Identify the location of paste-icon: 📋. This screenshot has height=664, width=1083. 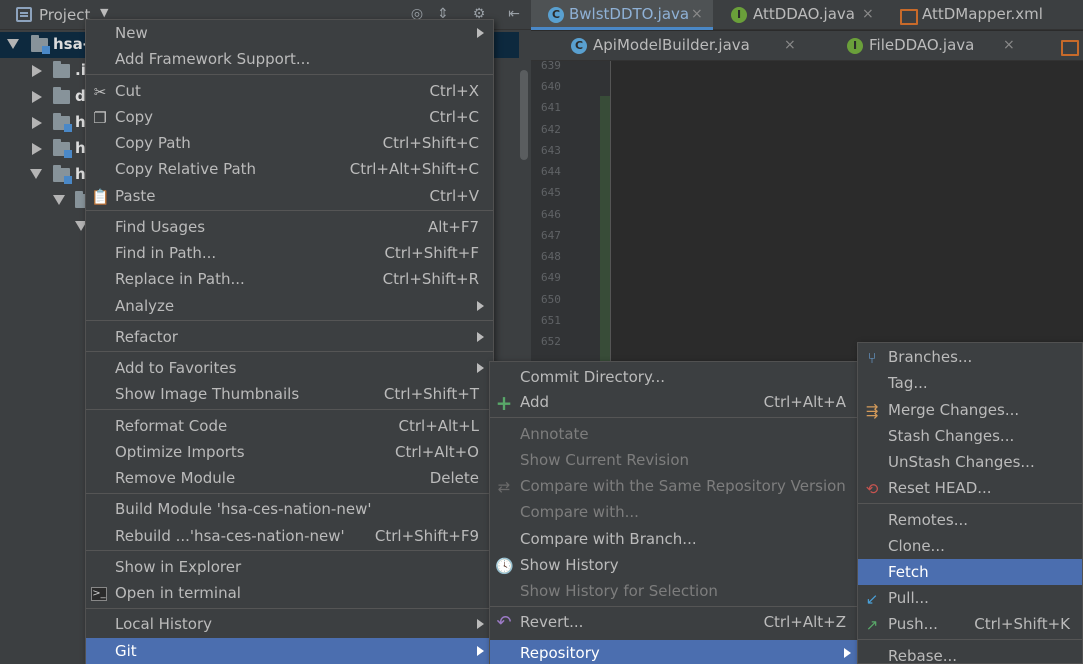
(100, 197).